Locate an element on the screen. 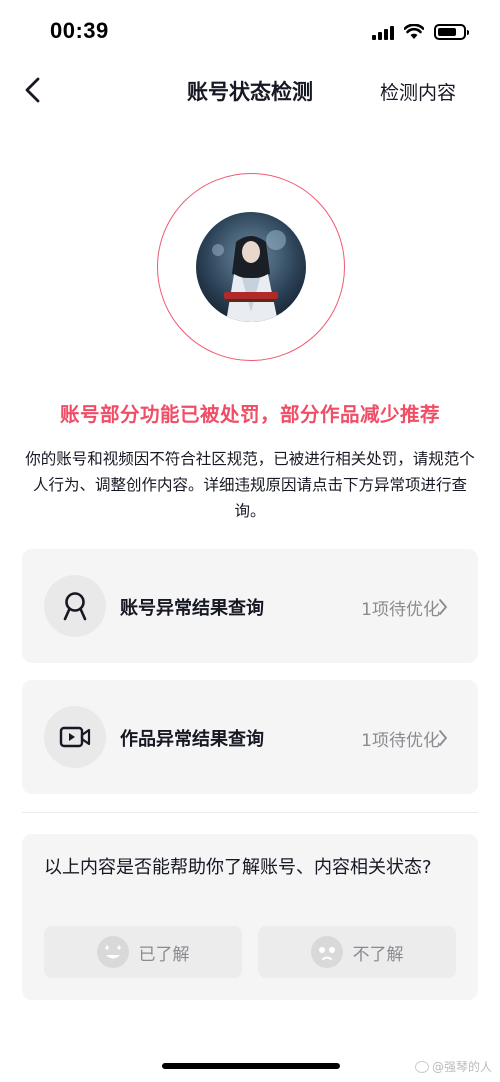 The image size is (500, 1082). divider is located at coordinates (250, 812).